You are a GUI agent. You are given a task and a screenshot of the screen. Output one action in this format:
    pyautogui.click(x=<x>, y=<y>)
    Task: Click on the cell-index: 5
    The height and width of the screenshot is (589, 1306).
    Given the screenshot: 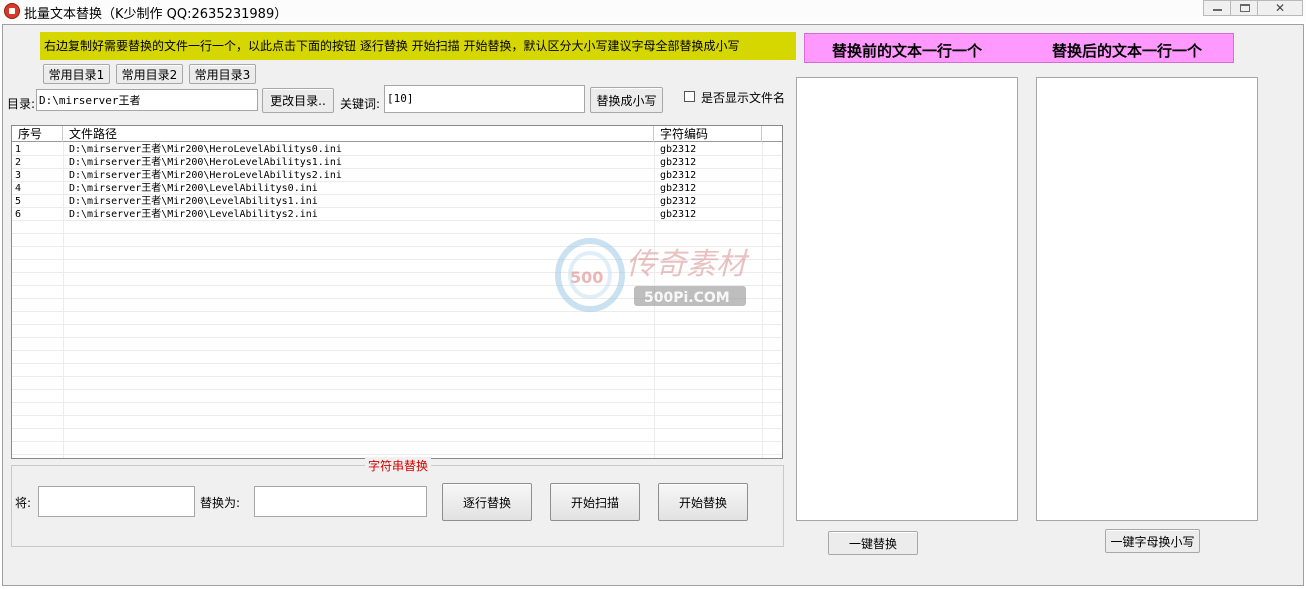 What is the action you would take?
    pyautogui.click(x=18, y=201)
    